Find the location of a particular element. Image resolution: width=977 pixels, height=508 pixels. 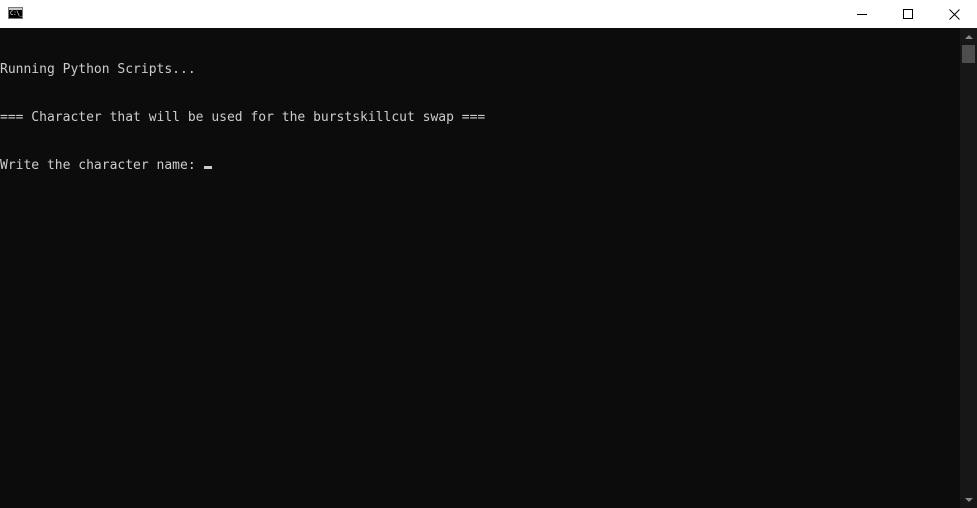

command-prompt-icon-text: C:\_ is located at coordinates (16, 13).